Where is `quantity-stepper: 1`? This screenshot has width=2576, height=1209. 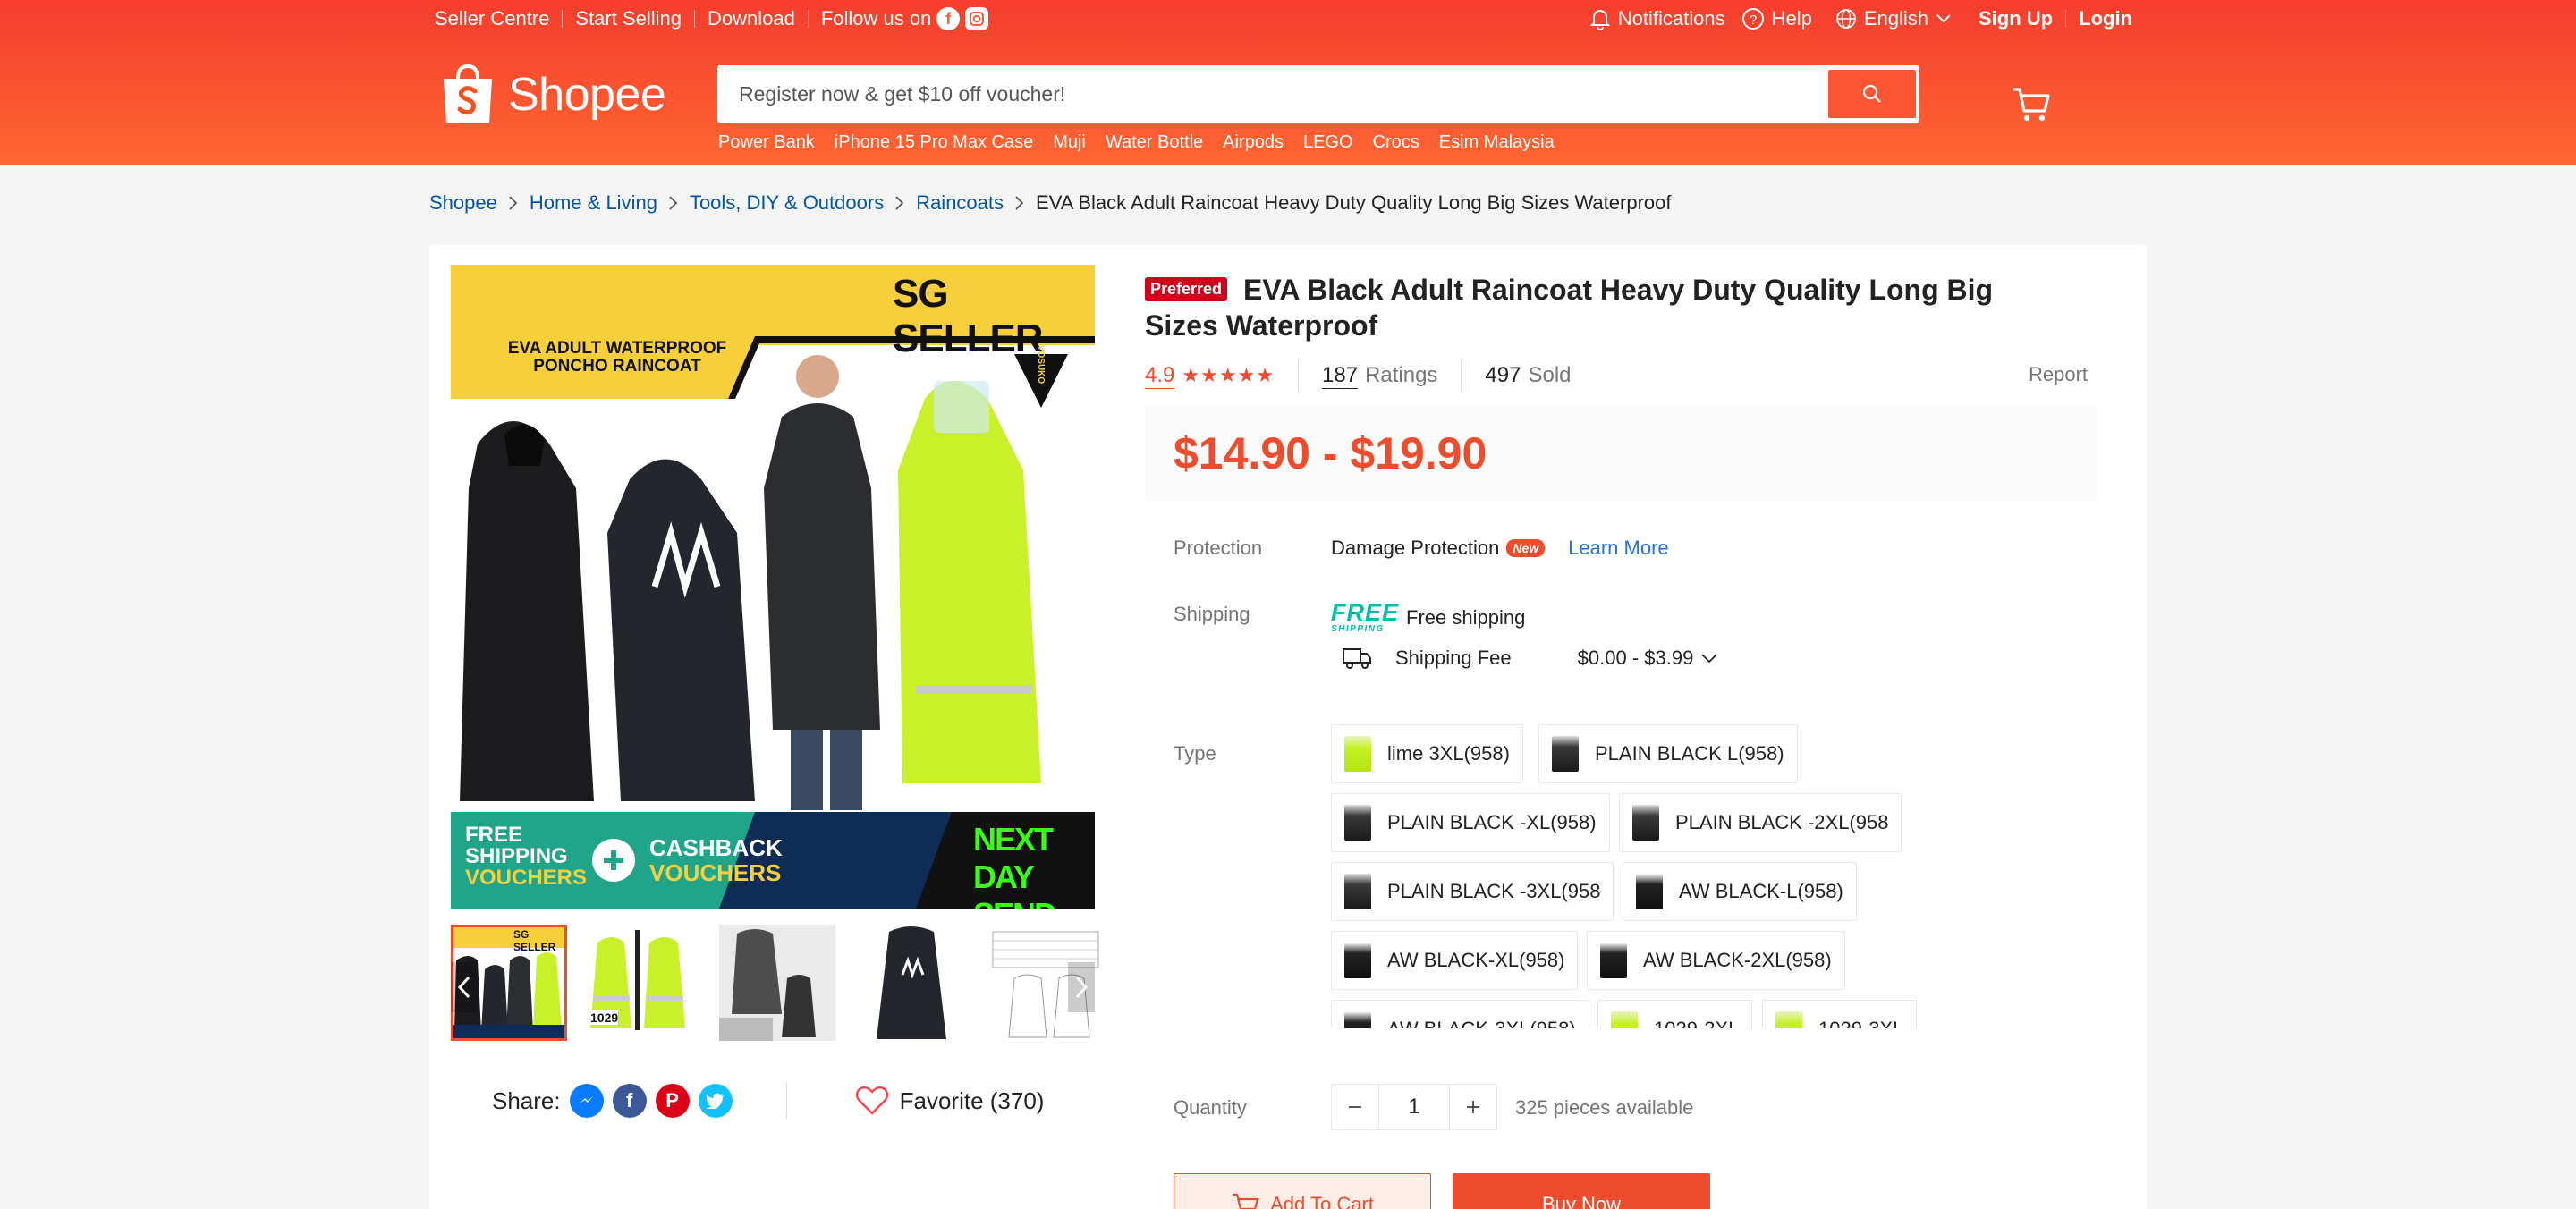 quantity-stepper: 1 is located at coordinates (1414, 1107).